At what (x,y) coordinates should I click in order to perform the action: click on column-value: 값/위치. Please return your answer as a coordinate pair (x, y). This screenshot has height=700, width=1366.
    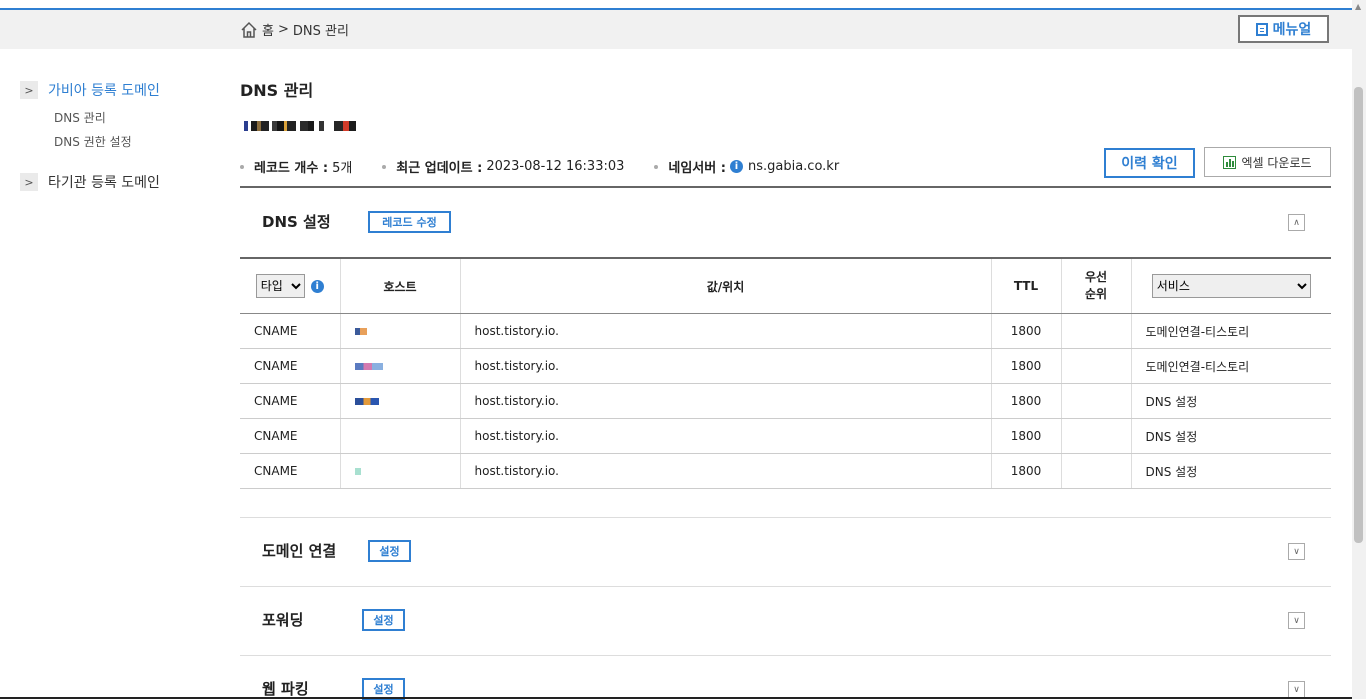
    Looking at the image, I should click on (725, 285).